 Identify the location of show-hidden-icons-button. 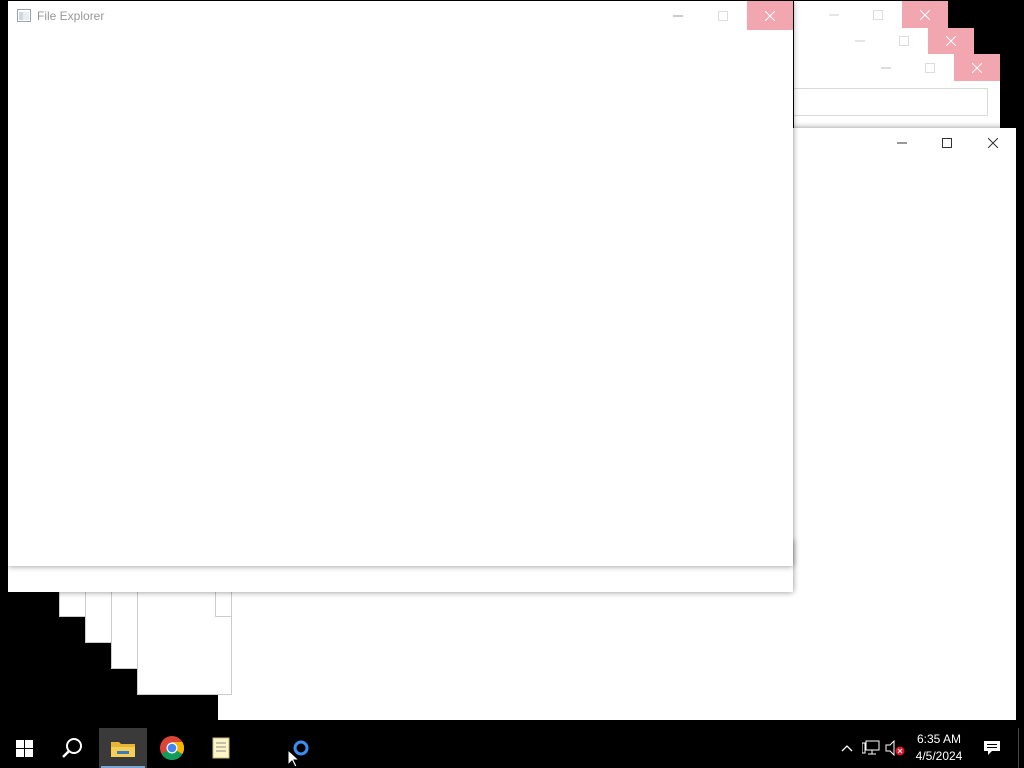
(847, 748).